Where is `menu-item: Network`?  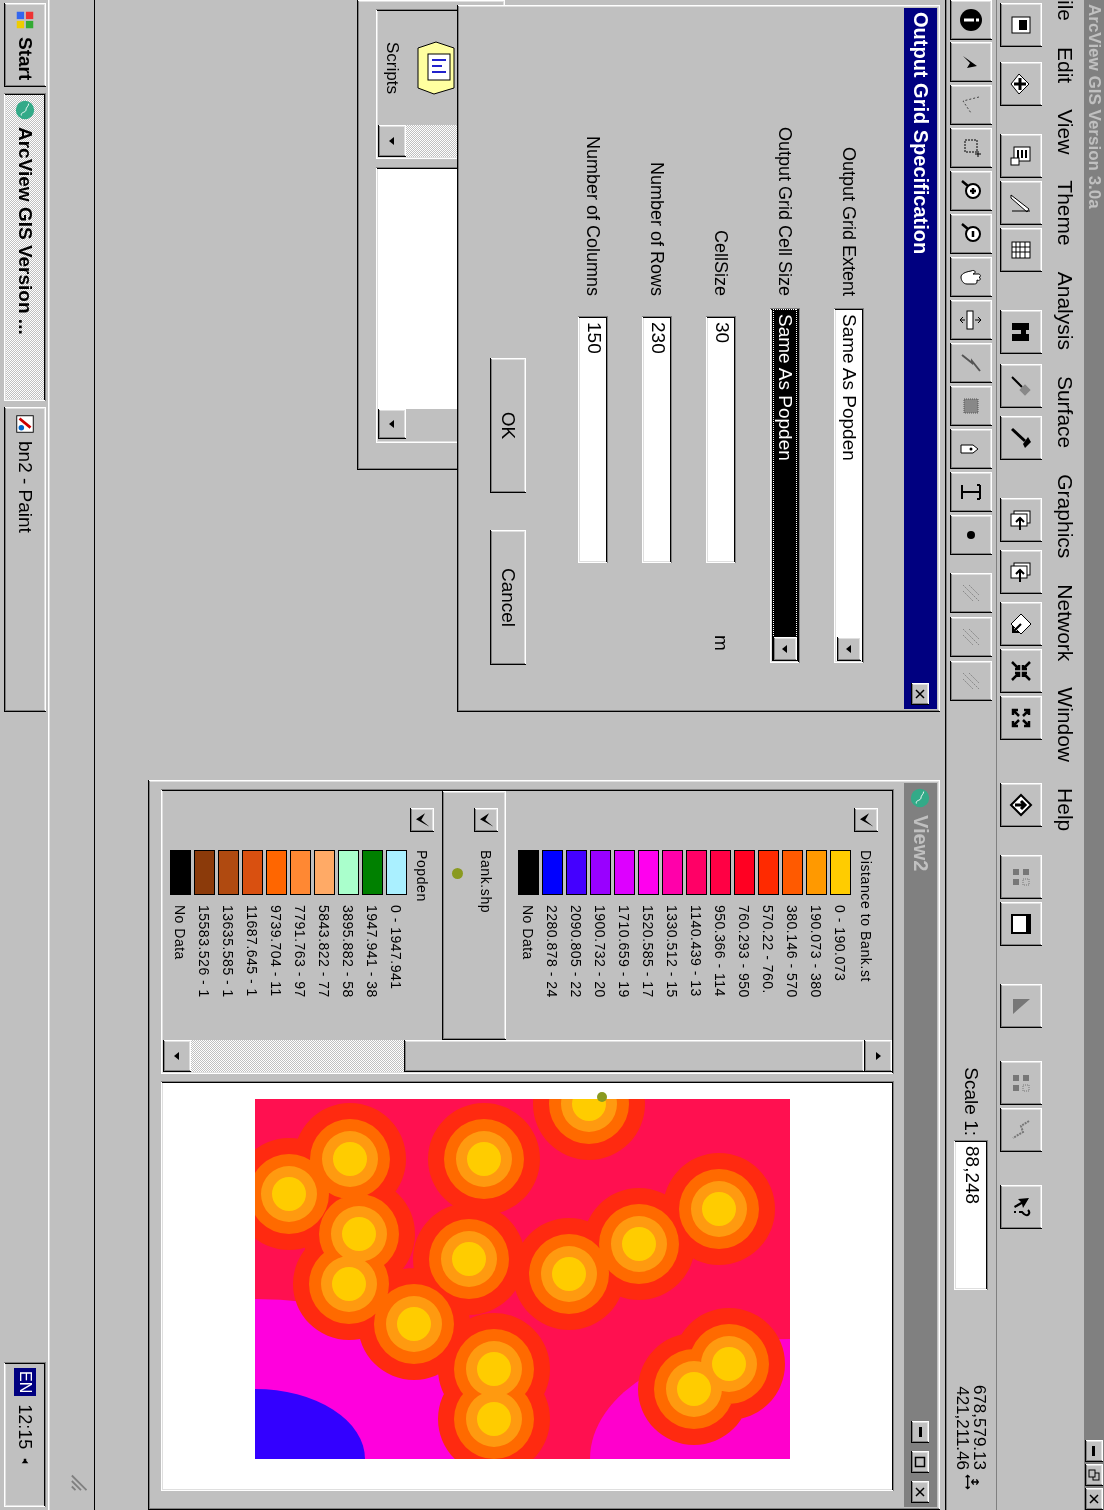
menu-item: Network is located at coordinates (1065, 623).